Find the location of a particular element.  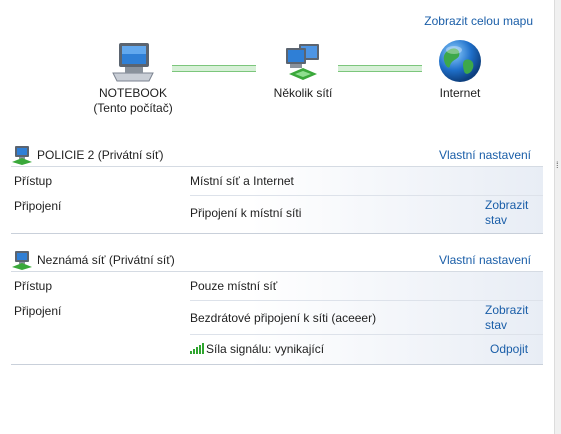

access-value: Místní síť a Internet is located at coordinates (242, 181).